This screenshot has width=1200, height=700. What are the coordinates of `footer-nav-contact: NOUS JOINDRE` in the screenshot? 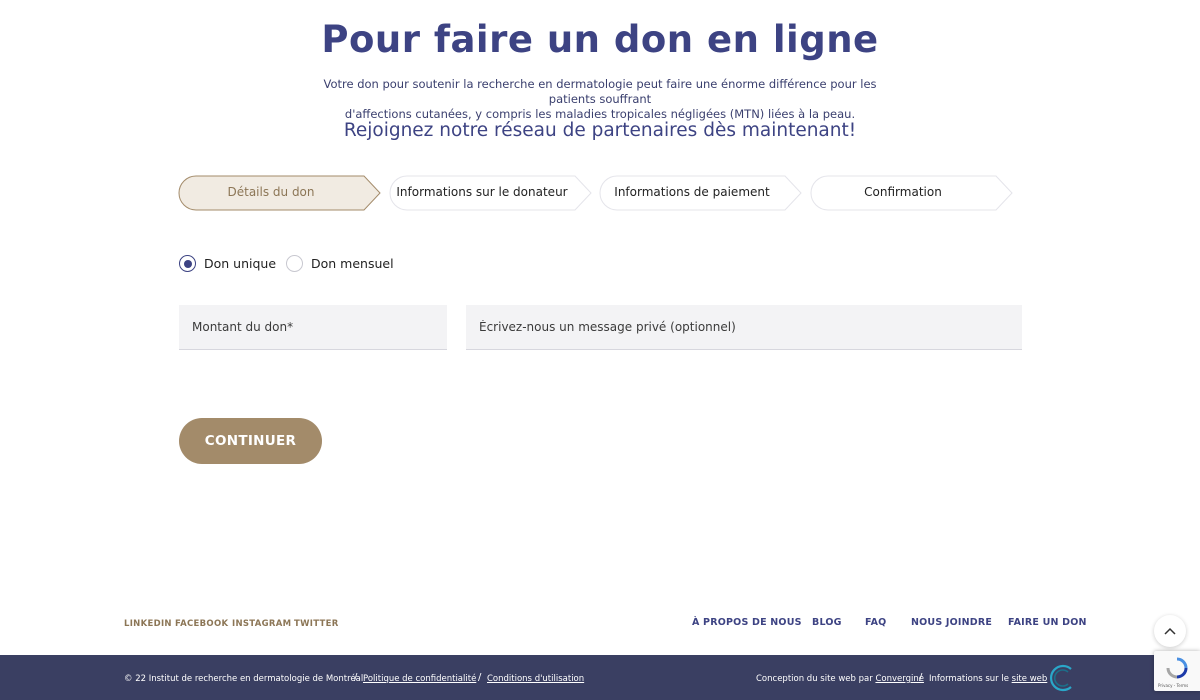 It's located at (951, 622).